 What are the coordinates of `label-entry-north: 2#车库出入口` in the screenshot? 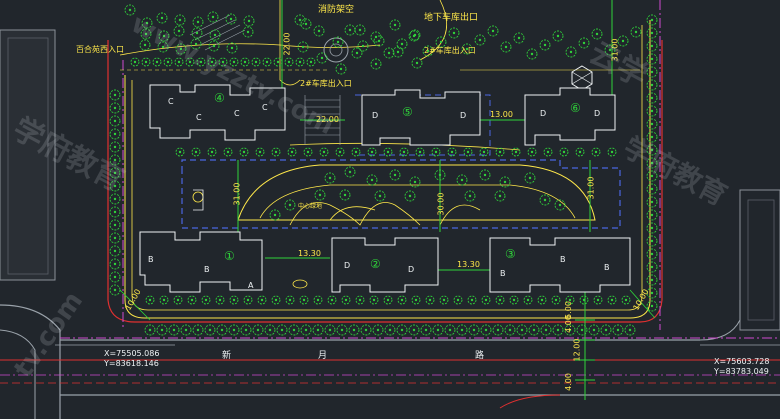 It's located at (450, 50).